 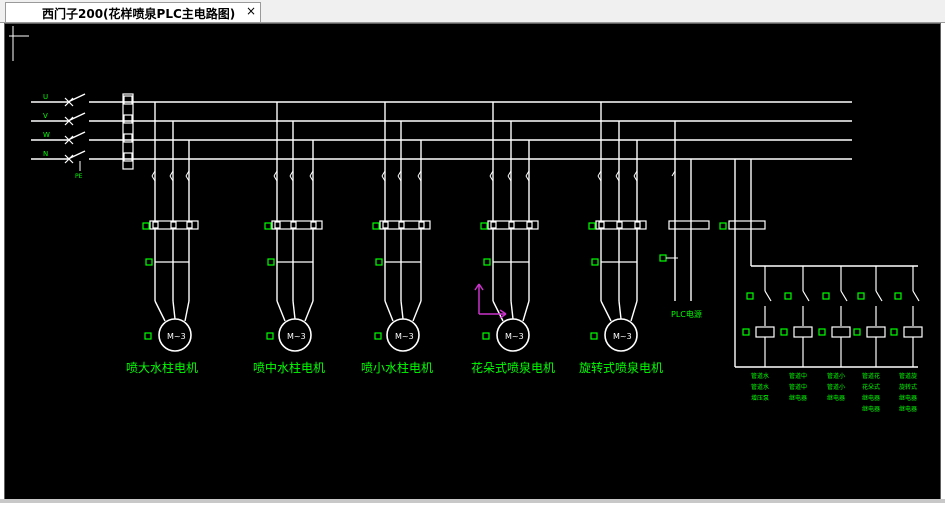 What do you see at coordinates (45, 154) in the screenshot?
I see `phase-label: N` at bounding box center [45, 154].